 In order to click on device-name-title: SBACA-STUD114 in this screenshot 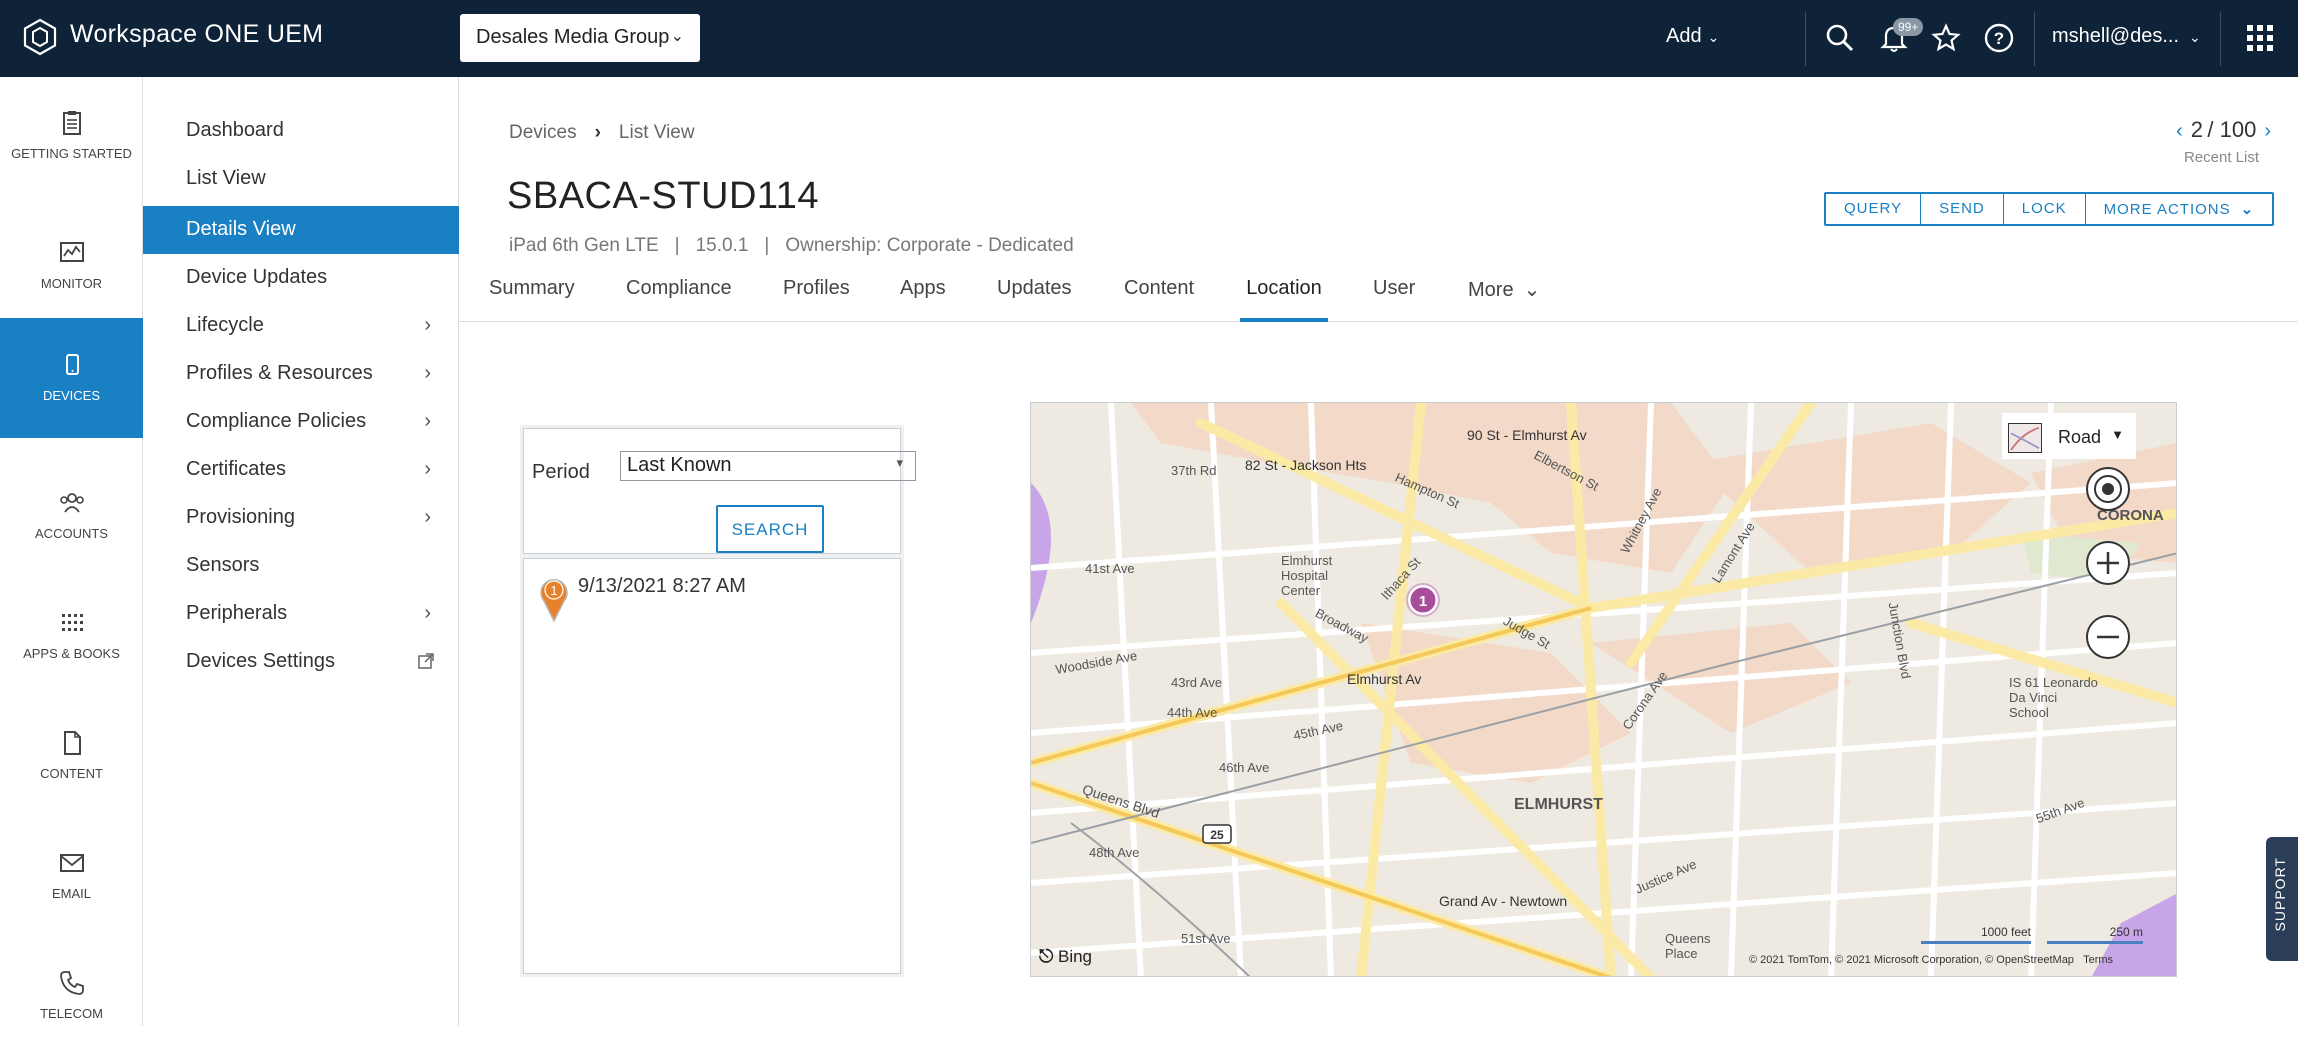, I will do `click(663, 196)`.